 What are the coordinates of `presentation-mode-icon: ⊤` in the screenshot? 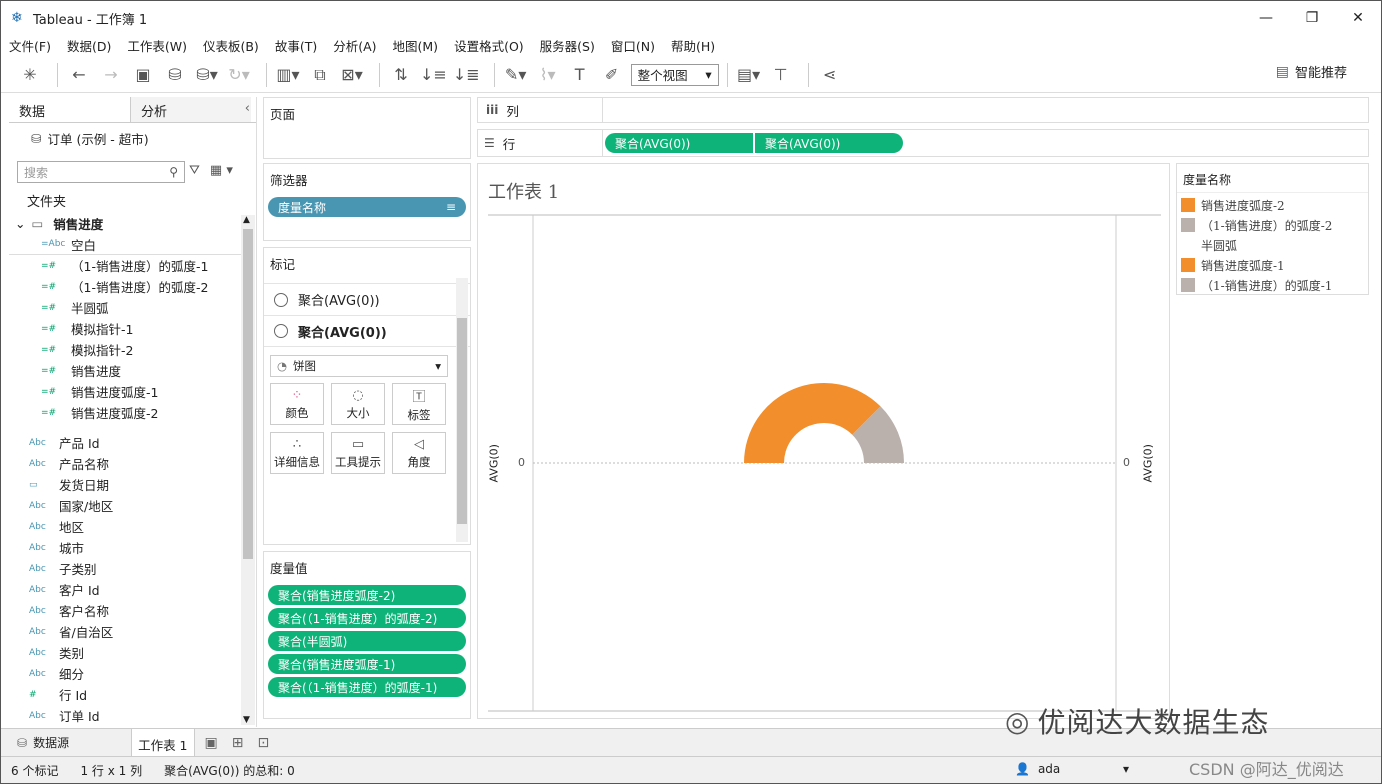 It's located at (781, 75).